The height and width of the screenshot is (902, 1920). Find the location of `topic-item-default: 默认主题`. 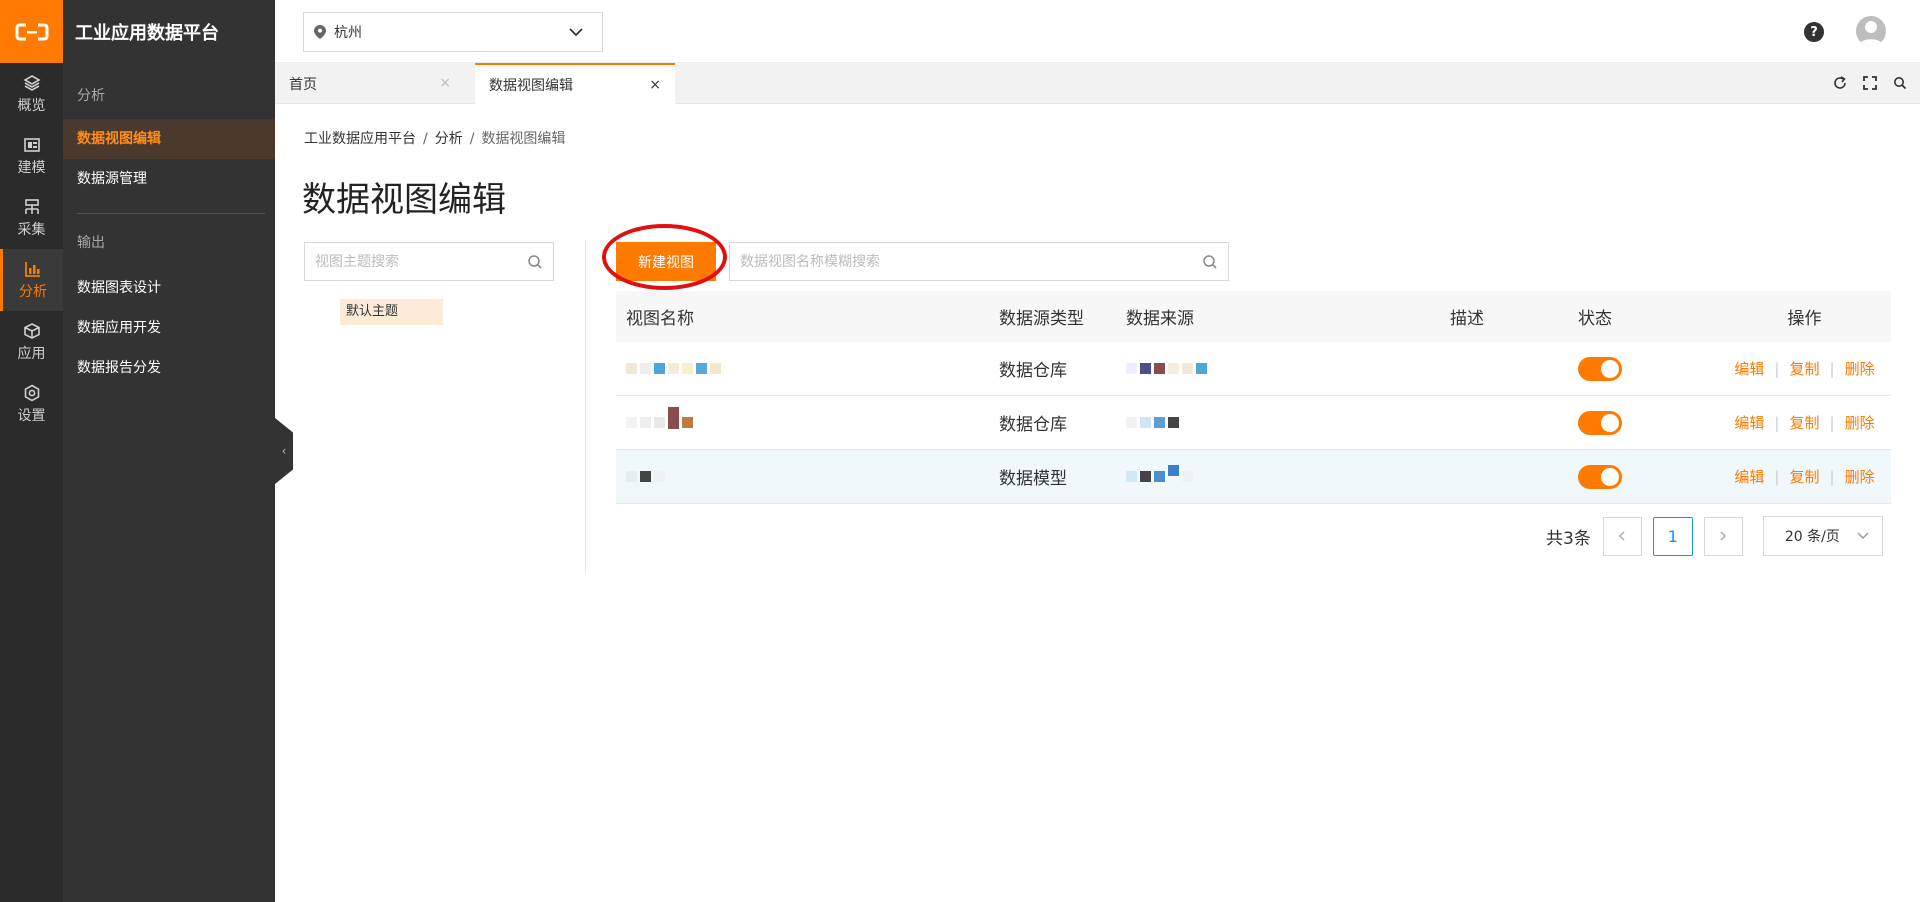

topic-item-default: 默认主题 is located at coordinates (391, 312).